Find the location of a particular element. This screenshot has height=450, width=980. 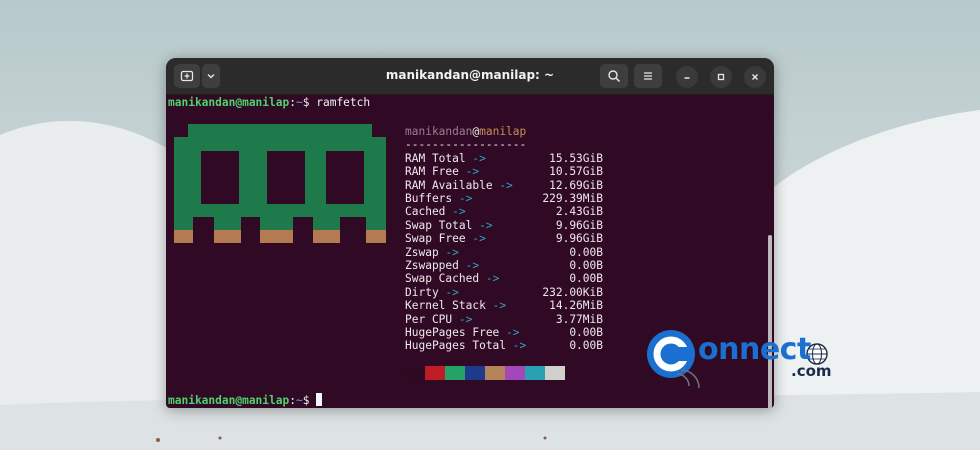

close-icon is located at coordinates (755, 77).